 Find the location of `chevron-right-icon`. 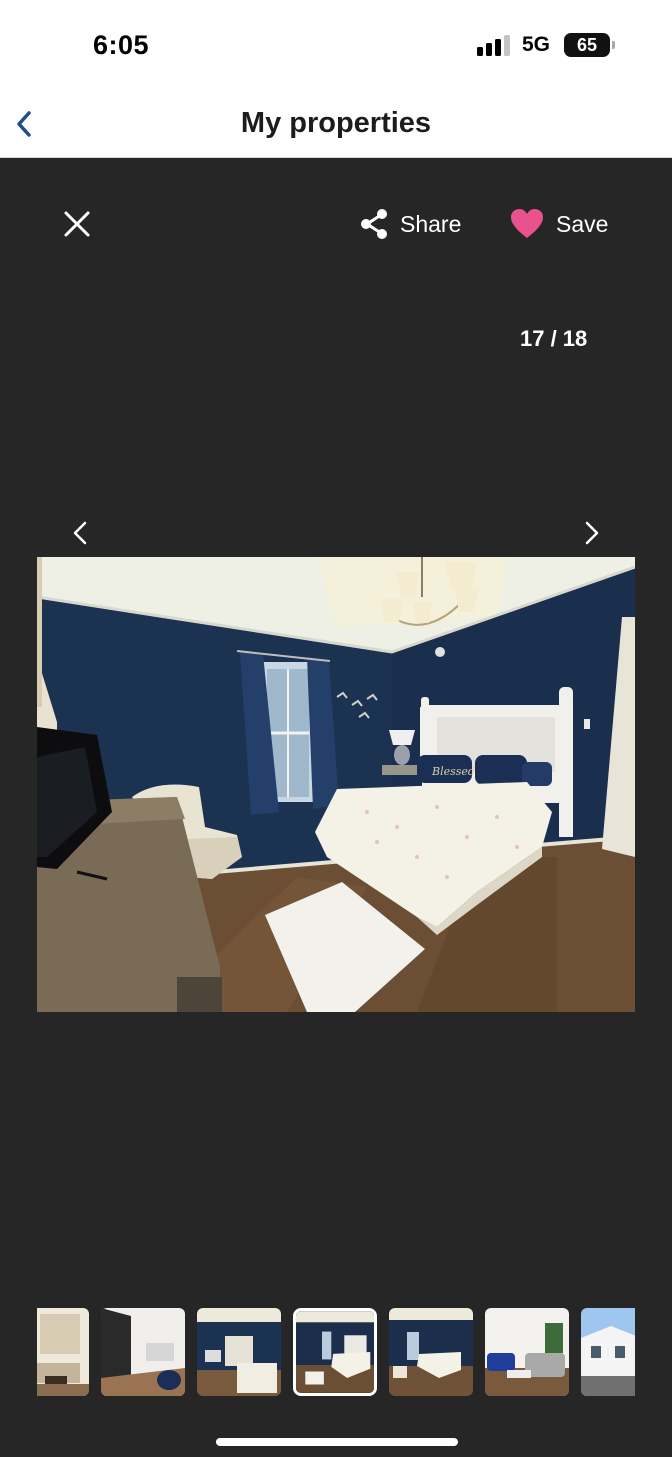

chevron-right-icon is located at coordinates (592, 533).